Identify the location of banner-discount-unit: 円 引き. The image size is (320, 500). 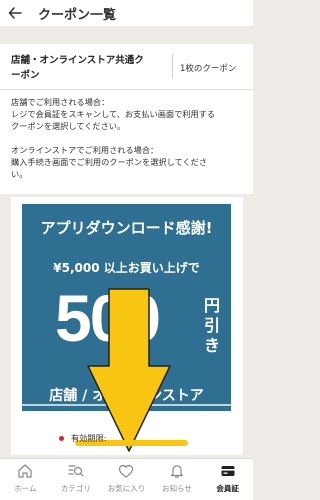
(212, 326).